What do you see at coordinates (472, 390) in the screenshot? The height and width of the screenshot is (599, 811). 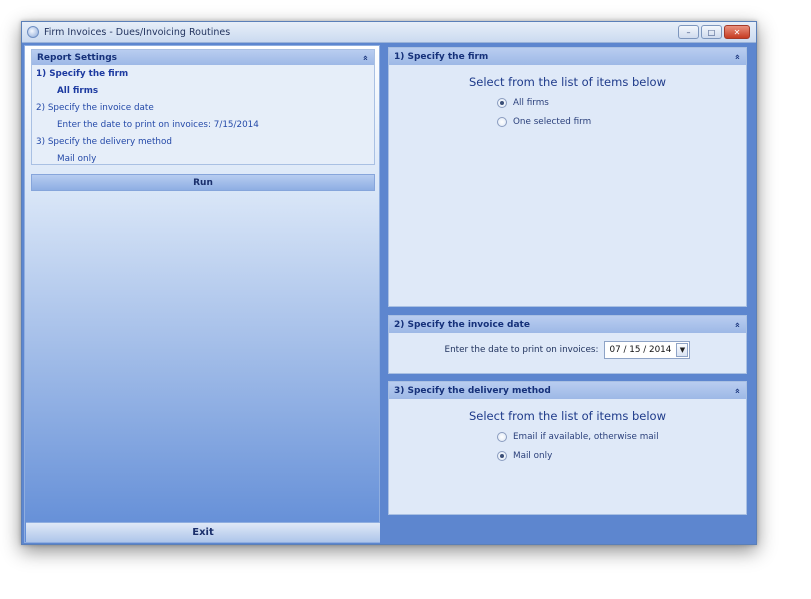 I see `delivery-method-panel-title: 3) Specify the delivery method` at bounding box center [472, 390].